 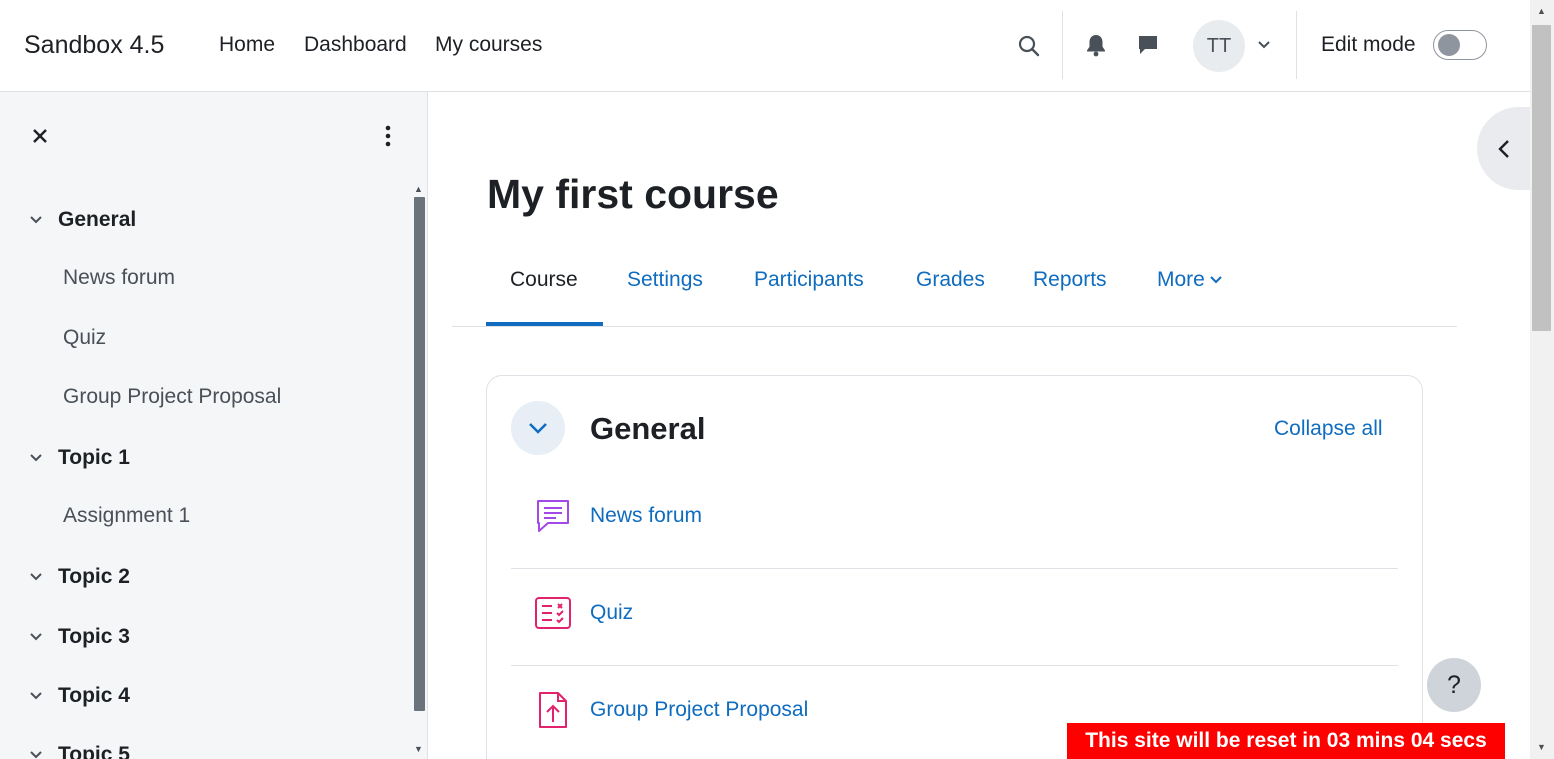 What do you see at coordinates (97, 219) in the screenshot?
I see `index-section-label: General` at bounding box center [97, 219].